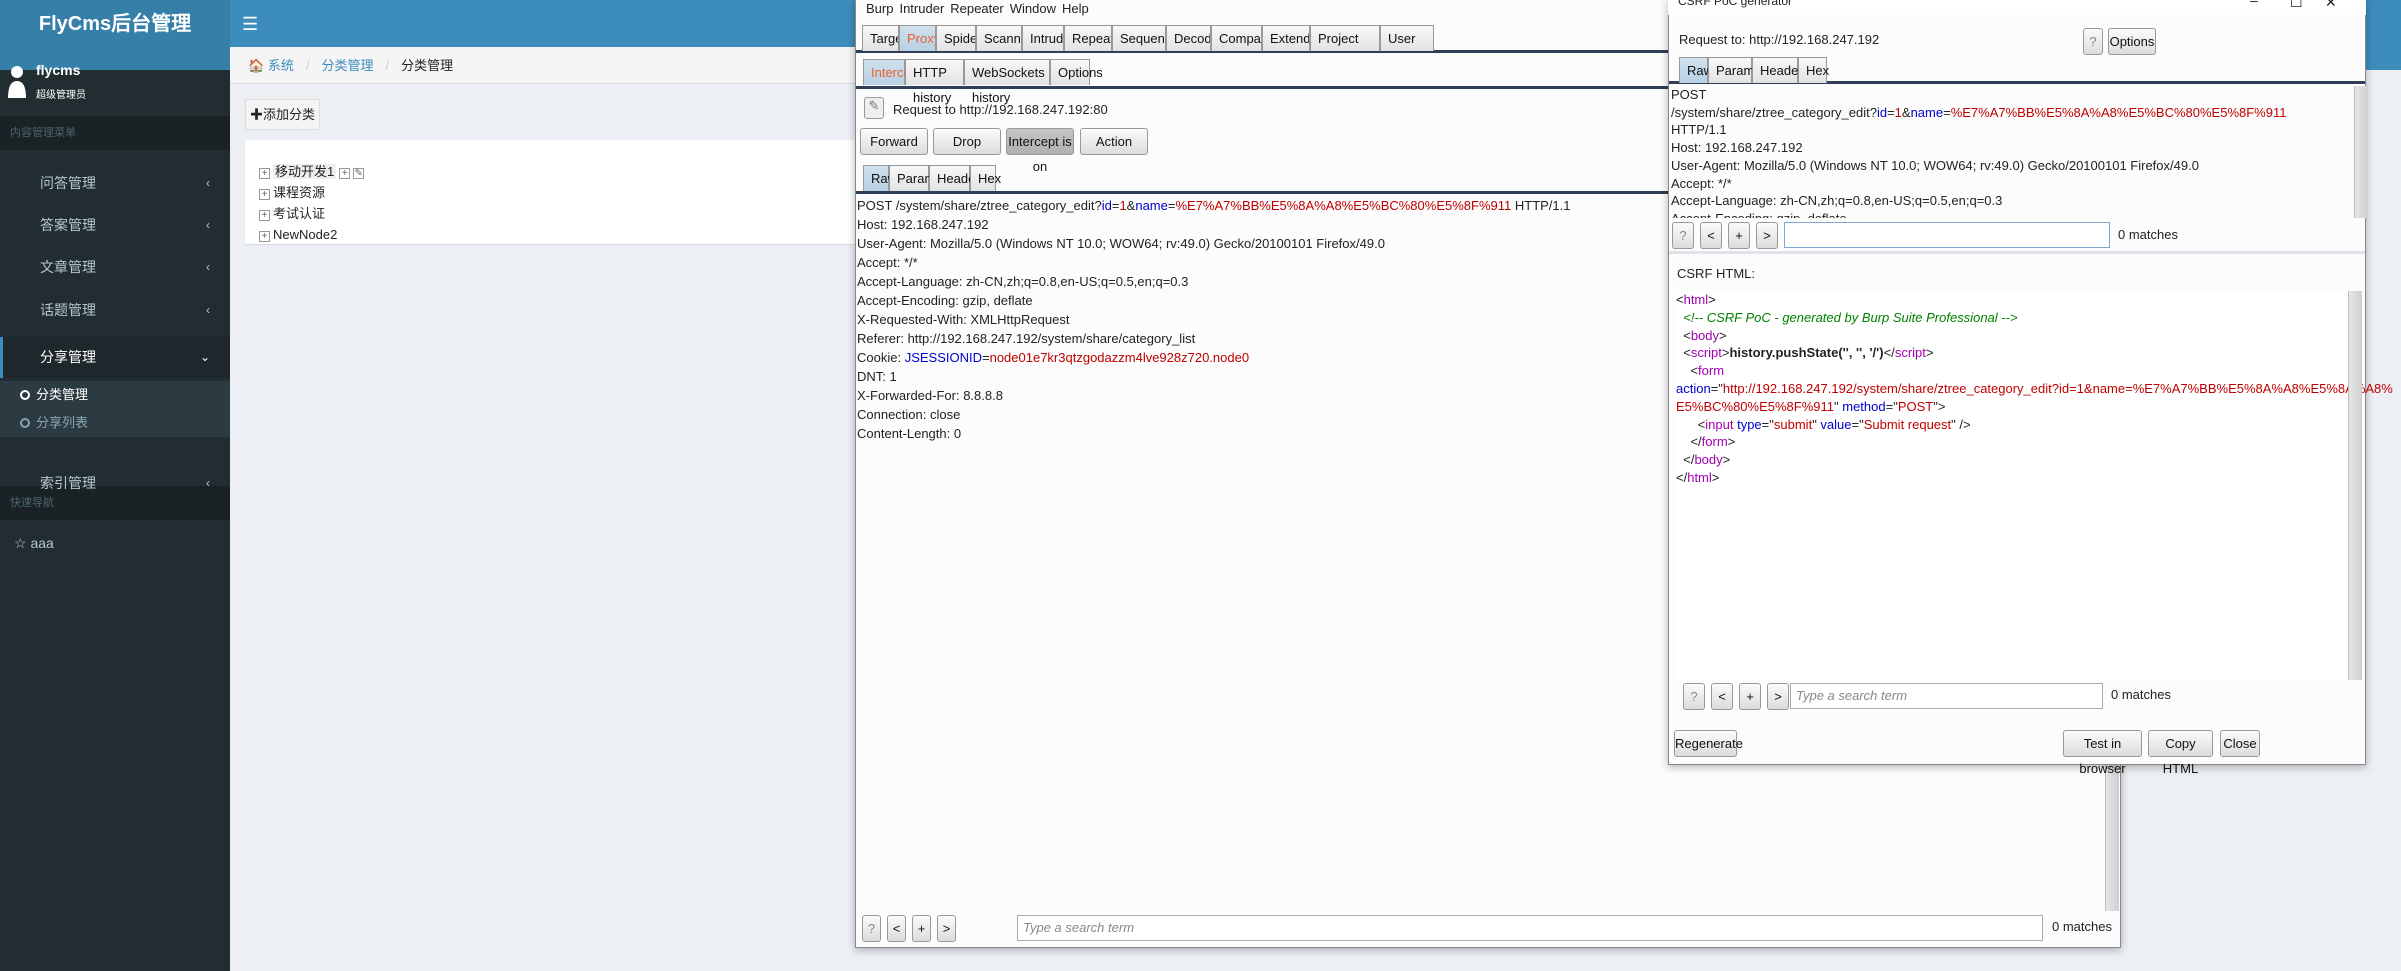 This screenshot has width=2401, height=971. What do you see at coordinates (1778, 696) in the screenshot?
I see `csrf-html-search-next-button: >` at bounding box center [1778, 696].